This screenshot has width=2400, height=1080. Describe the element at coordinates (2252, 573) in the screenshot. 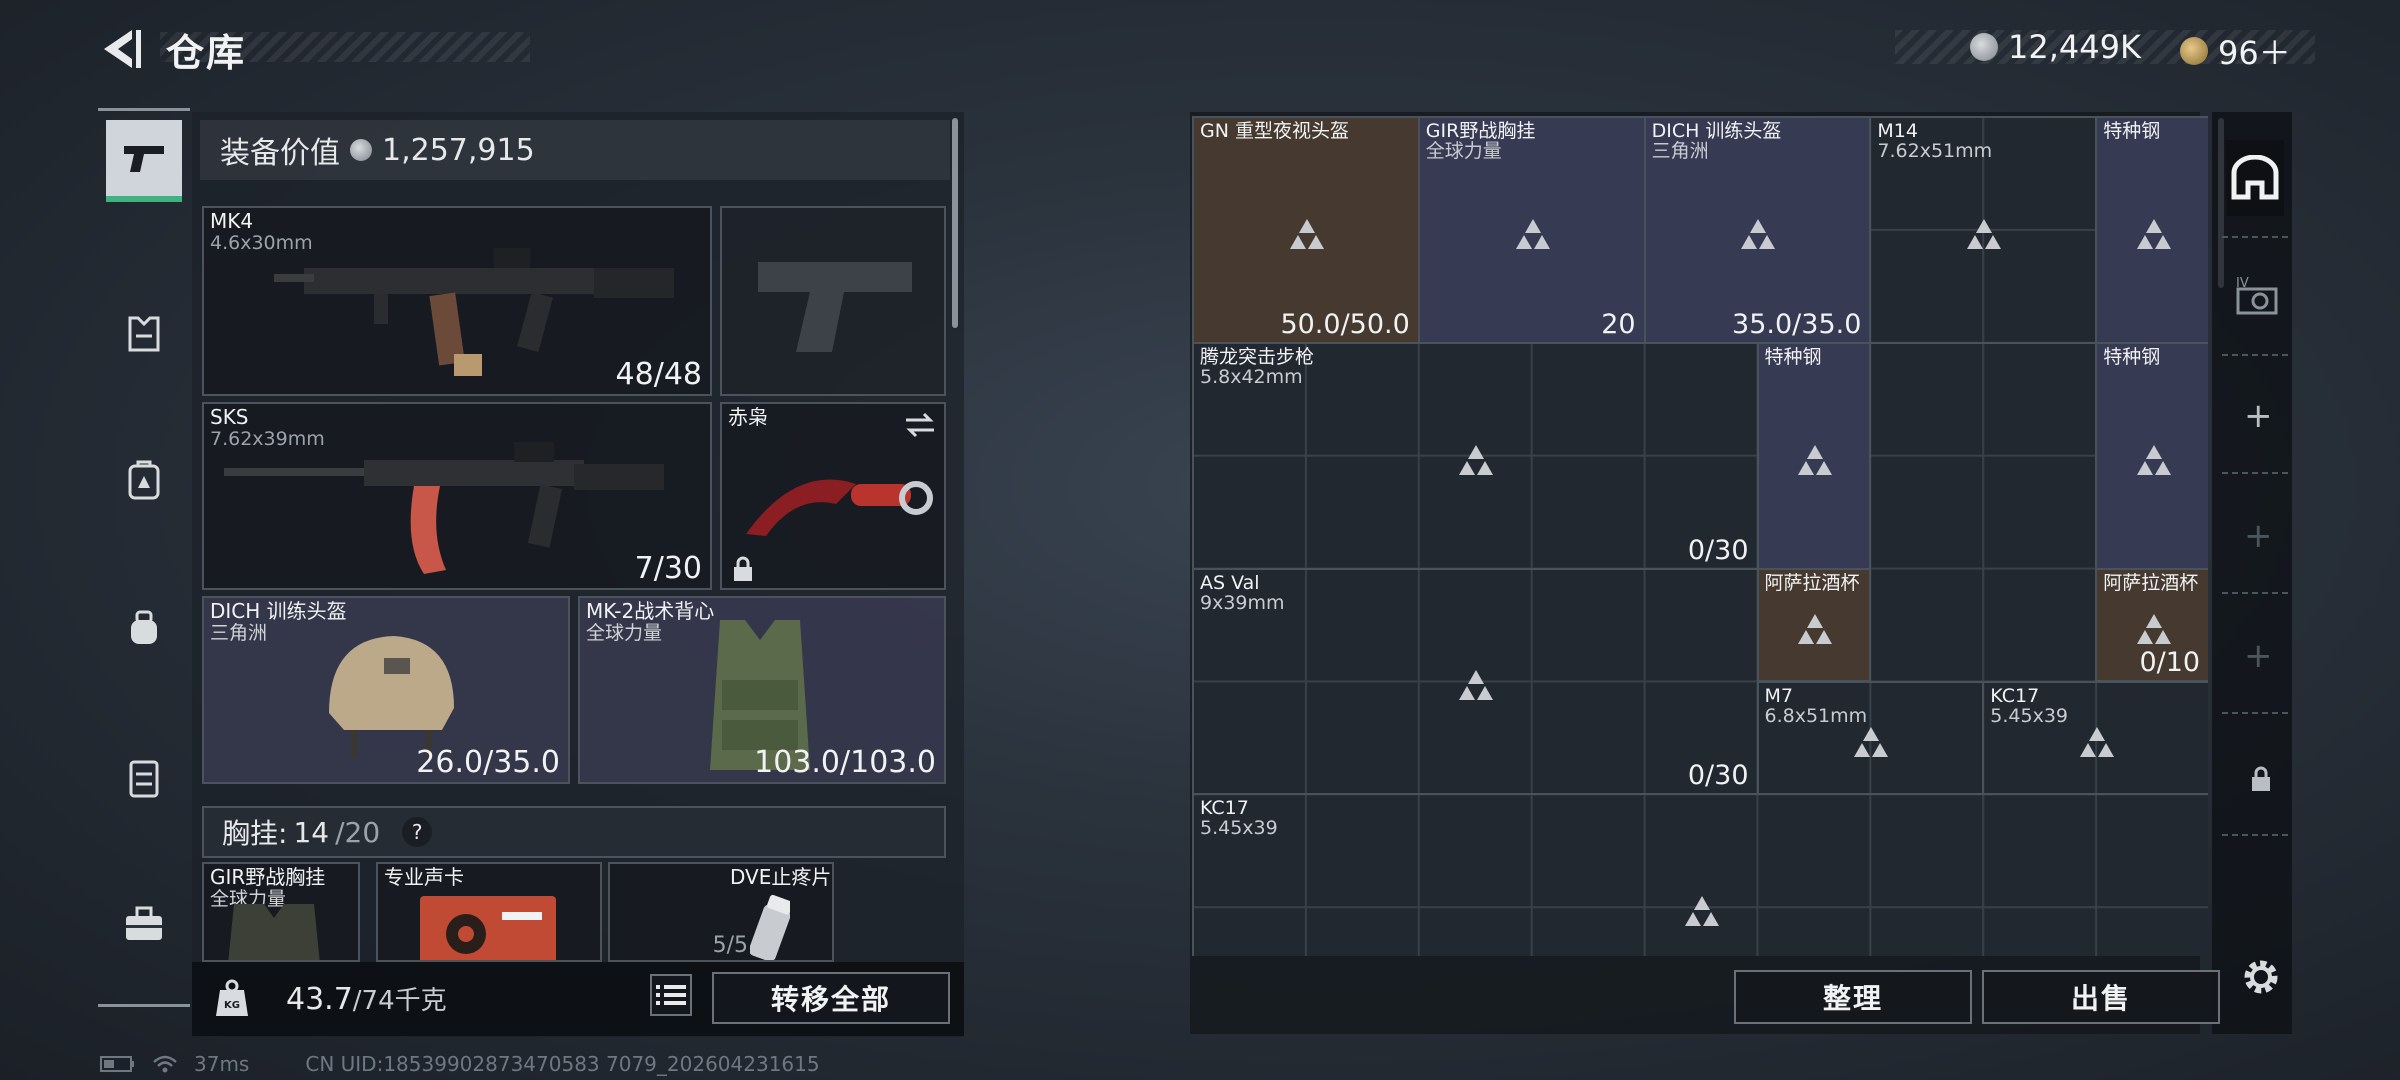

I see `storage-tabs` at that location.